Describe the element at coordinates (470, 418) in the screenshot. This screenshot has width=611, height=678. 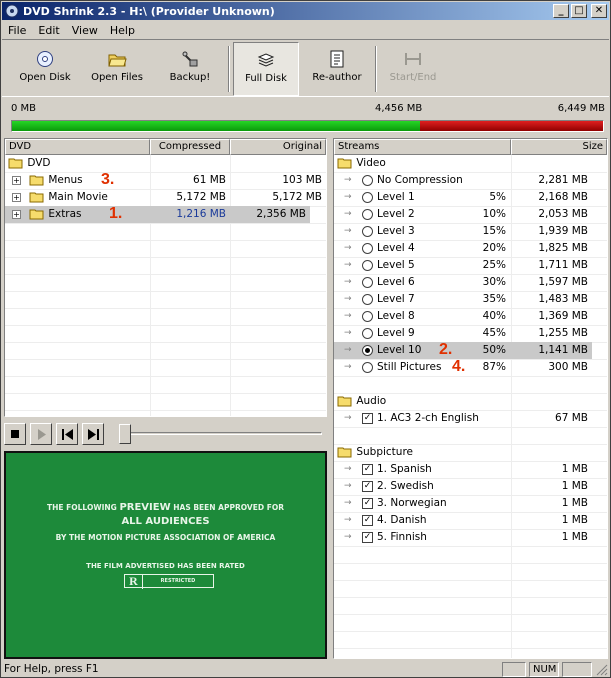
I see `audio-stream-row: → ✓ 1. AC3 2-ch English 67 MB` at that location.